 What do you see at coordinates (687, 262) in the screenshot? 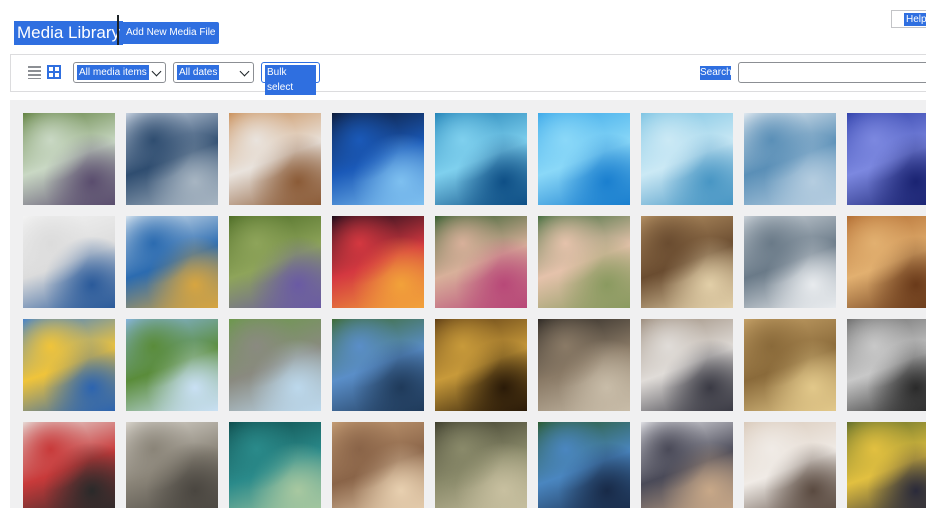
I see `media-thumbnail-ornate-building-facade` at bounding box center [687, 262].